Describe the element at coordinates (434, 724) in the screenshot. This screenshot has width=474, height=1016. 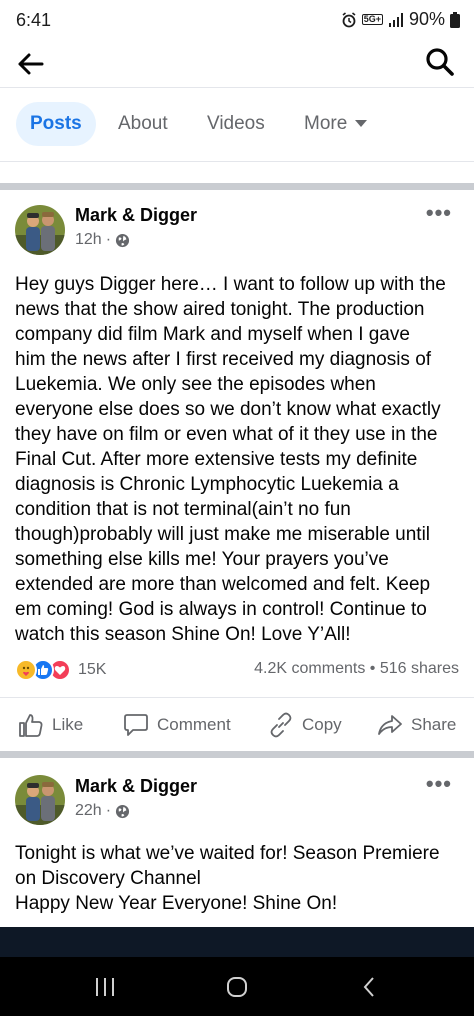
I see `share-label: Share` at that location.